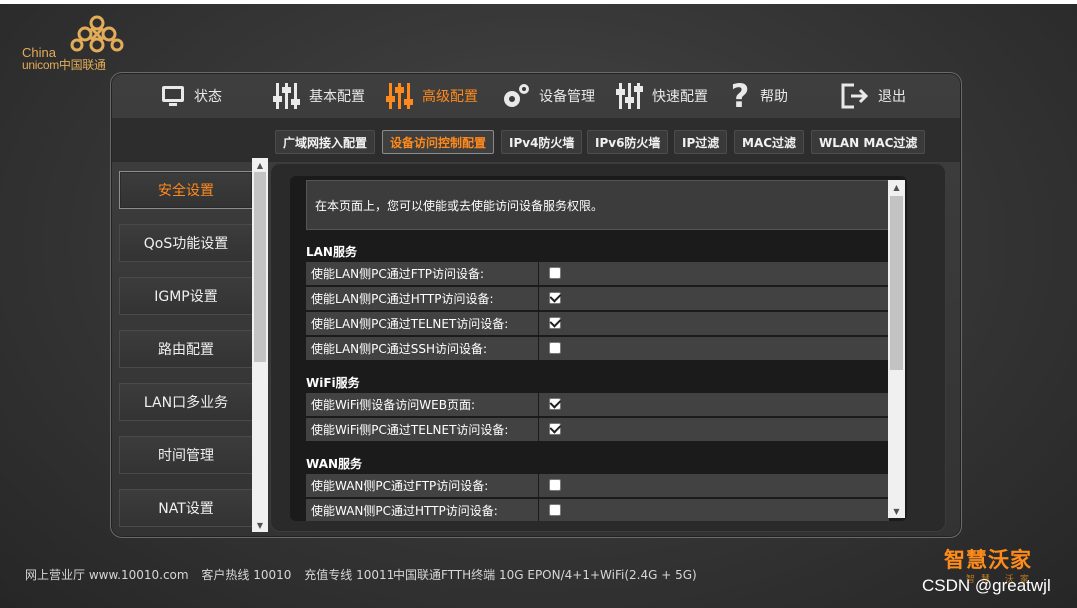 Image resolution: width=1077 pixels, height=608 pixels. I want to click on csdn-watermark: CSDN @greatwjl, so click(986, 585).